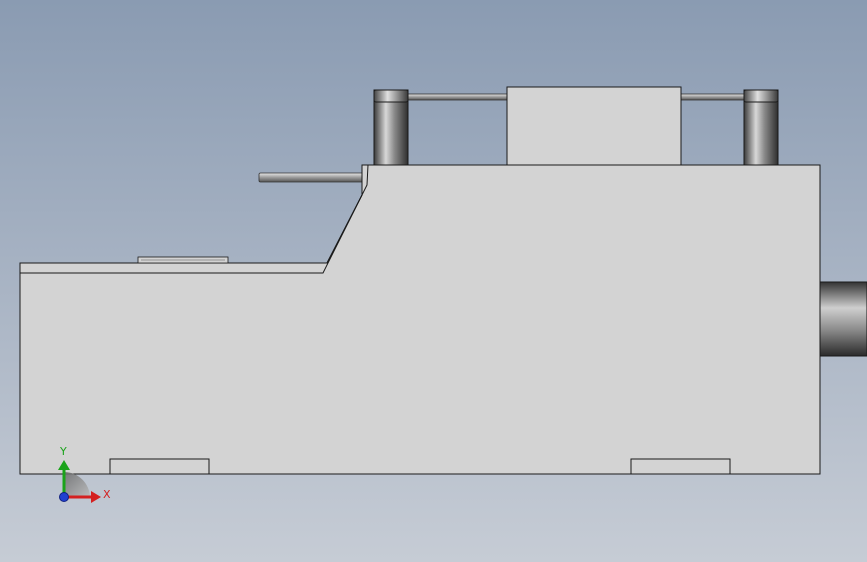 The image size is (867, 562). Describe the element at coordinates (159, 466) in the screenshot. I see `foot-pad-left` at that location.